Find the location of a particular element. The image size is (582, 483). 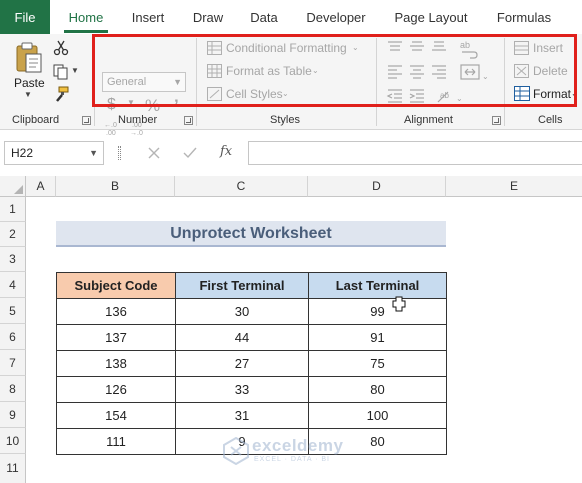

cell-first-terminal: 44 is located at coordinates (242, 337).